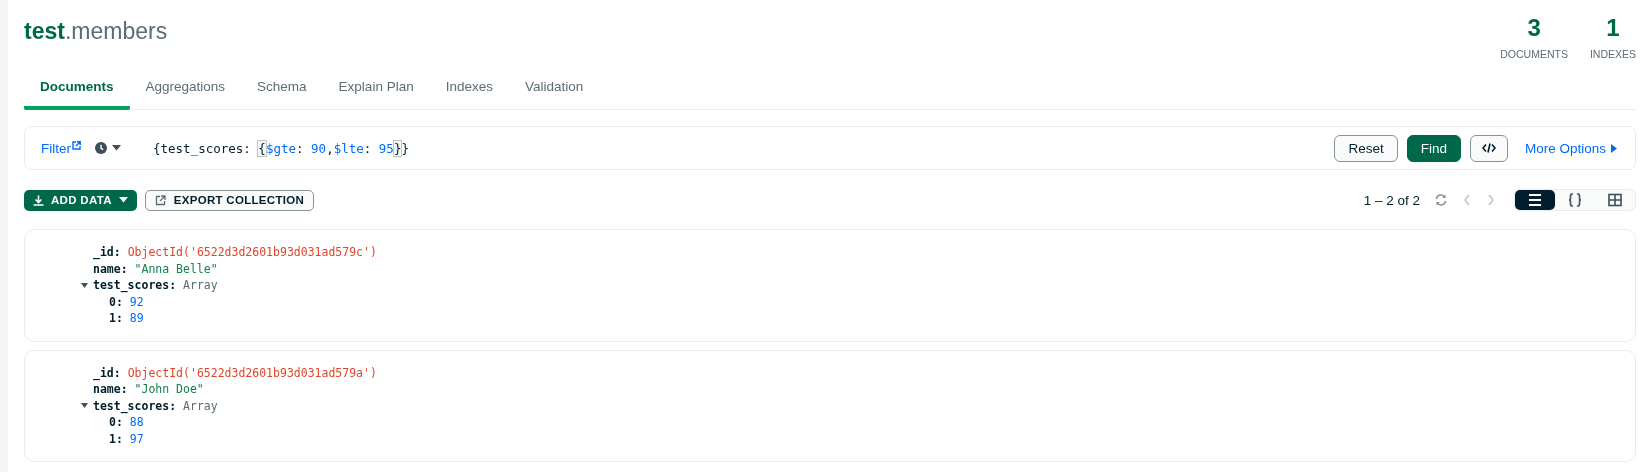 The width and height of the screenshot is (1650, 472). I want to click on clock-icon, so click(101, 148).